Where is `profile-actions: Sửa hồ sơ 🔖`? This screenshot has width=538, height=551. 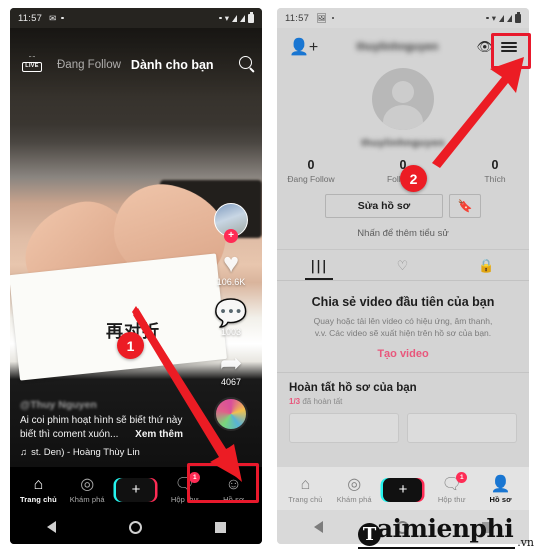 profile-actions: Sửa hồ sơ 🔖 is located at coordinates (403, 206).